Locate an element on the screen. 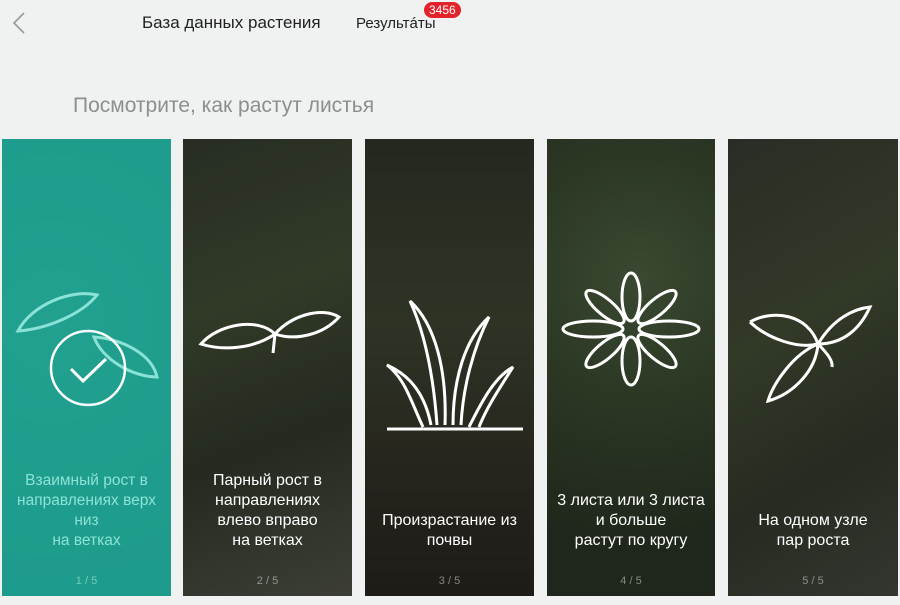 The height and width of the screenshot is (605, 900). tab-plant-database: База данных растения is located at coordinates (231, 23).